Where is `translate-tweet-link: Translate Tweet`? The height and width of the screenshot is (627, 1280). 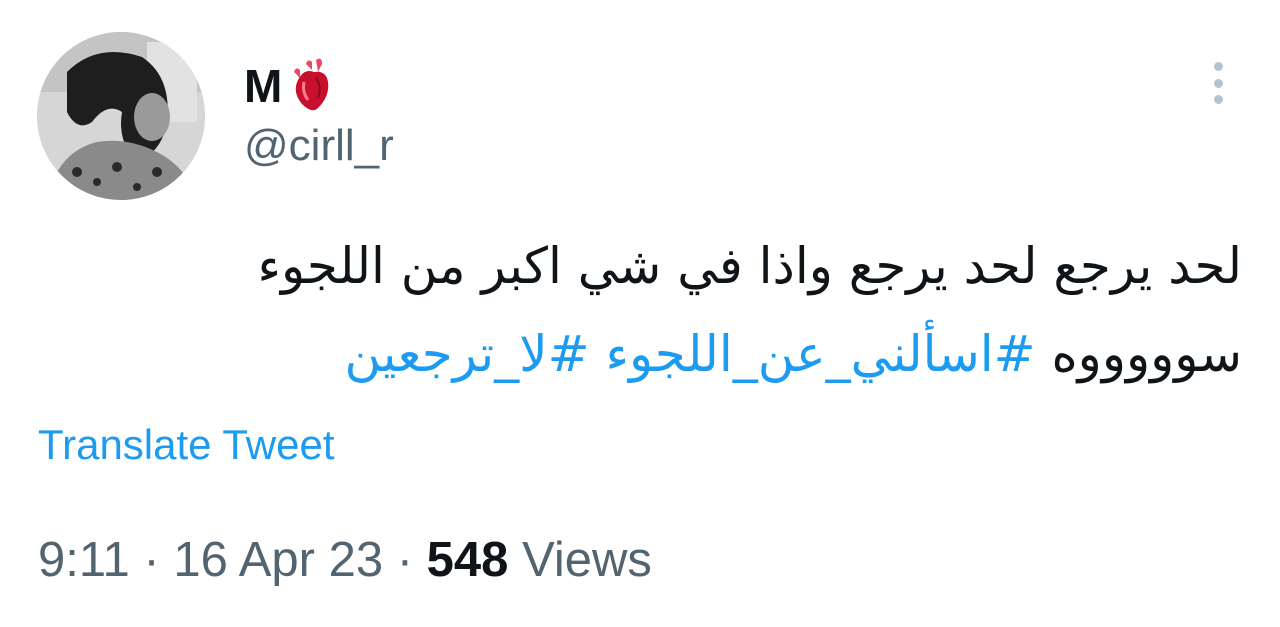 translate-tweet-link: Translate Tweet is located at coordinates (186, 445).